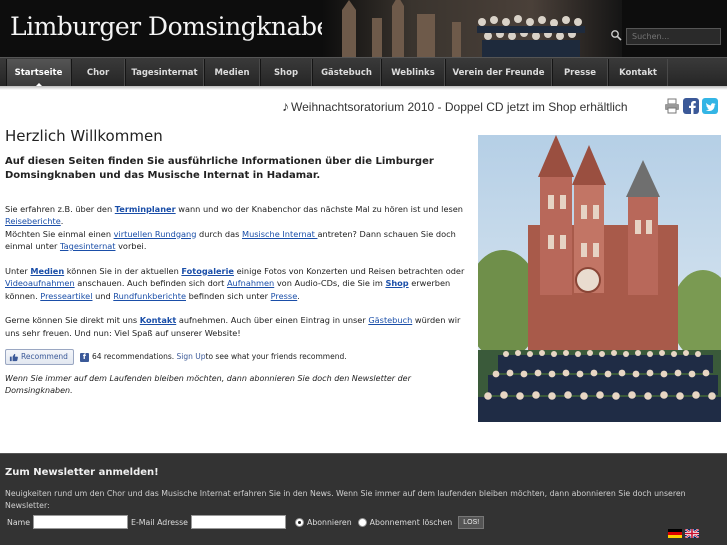 This screenshot has height=545, width=727. What do you see at coordinates (155, 234) in the screenshot?
I see `link-virtueller-rundgang: virtuellen Rundgang` at bounding box center [155, 234].